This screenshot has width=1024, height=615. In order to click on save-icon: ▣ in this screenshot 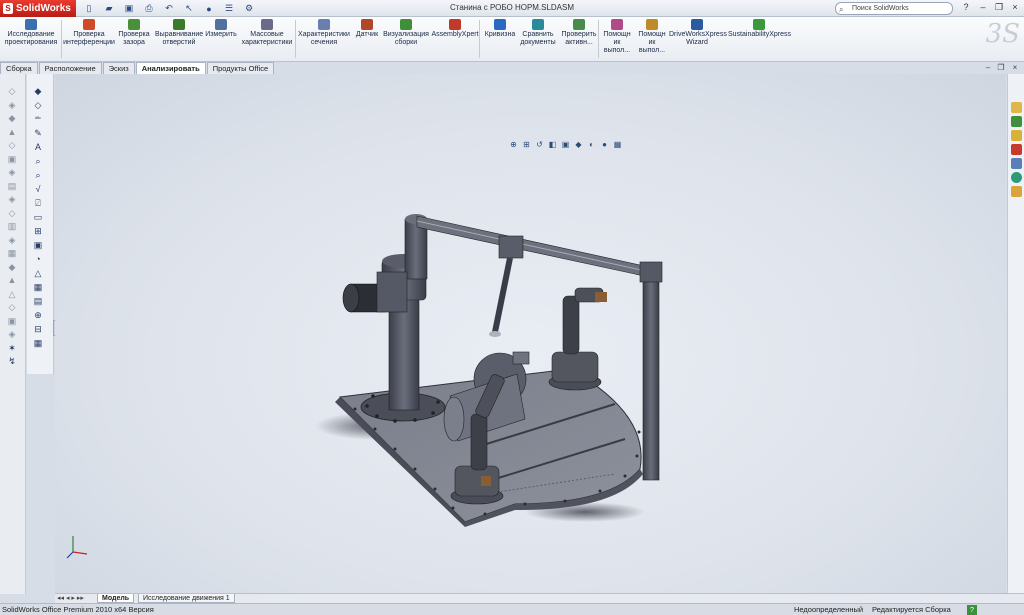, I will do `click(129, 8)`.